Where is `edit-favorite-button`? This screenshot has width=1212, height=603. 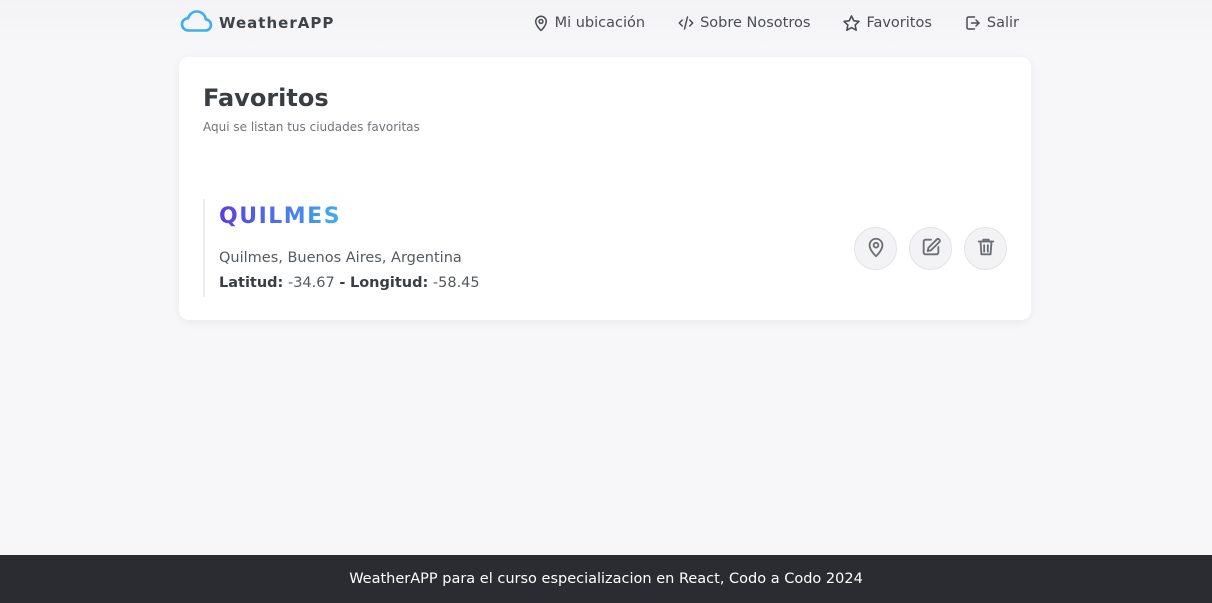
edit-favorite-button is located at coordinates (930, 248).